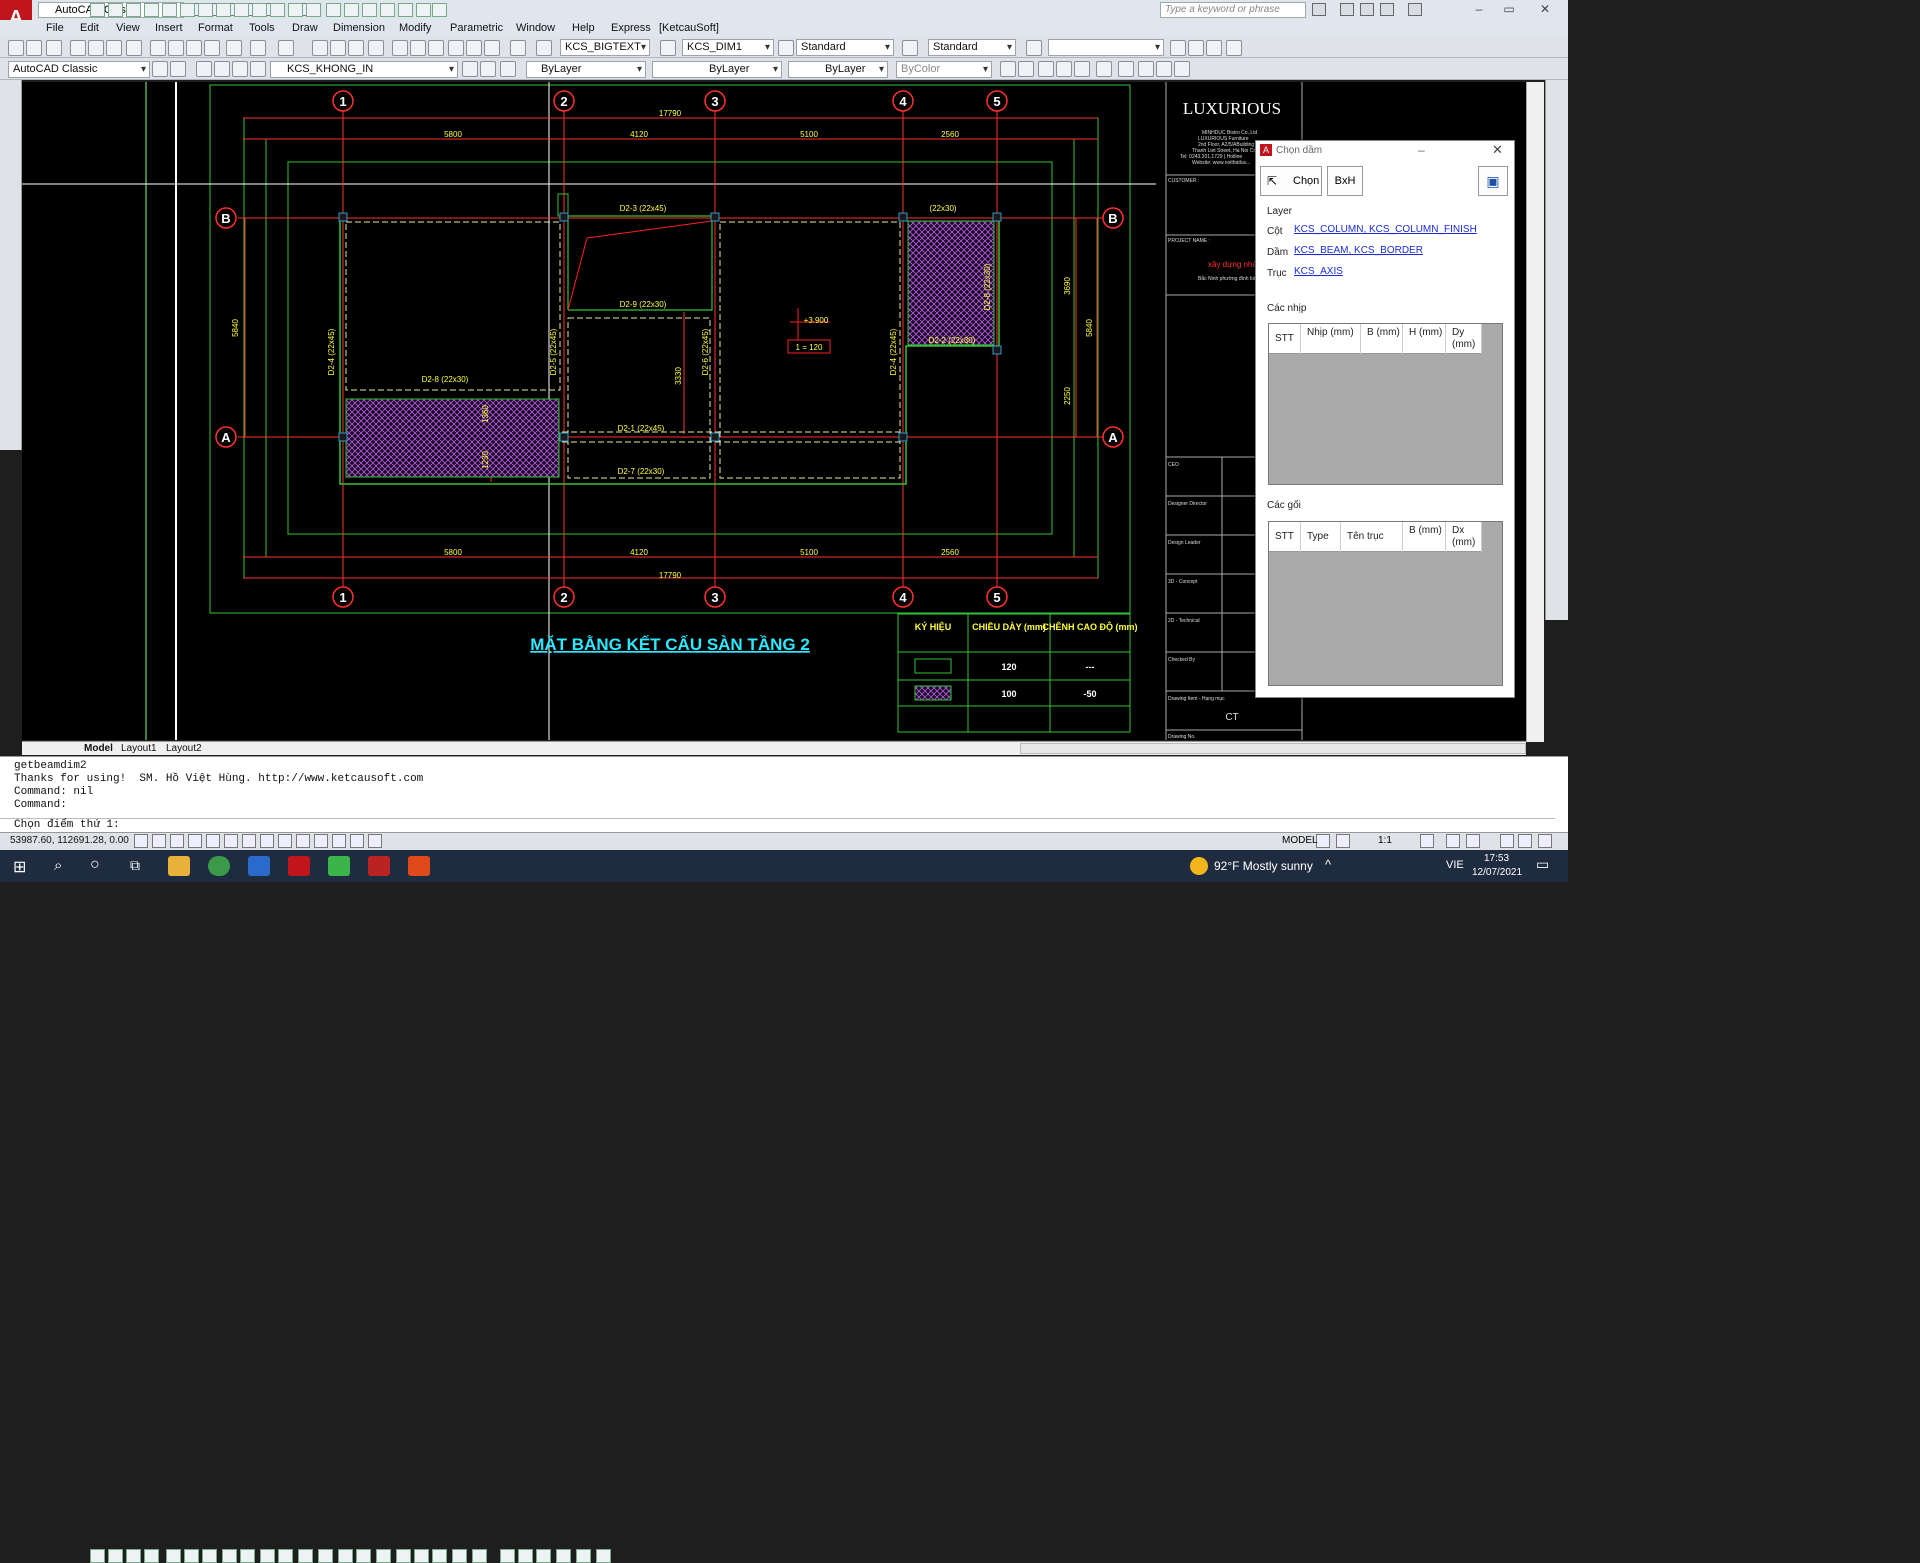  Describe the element at coordinates (135, 865) in the screenshot. I see `task-view-icon: ⧉` at that location.